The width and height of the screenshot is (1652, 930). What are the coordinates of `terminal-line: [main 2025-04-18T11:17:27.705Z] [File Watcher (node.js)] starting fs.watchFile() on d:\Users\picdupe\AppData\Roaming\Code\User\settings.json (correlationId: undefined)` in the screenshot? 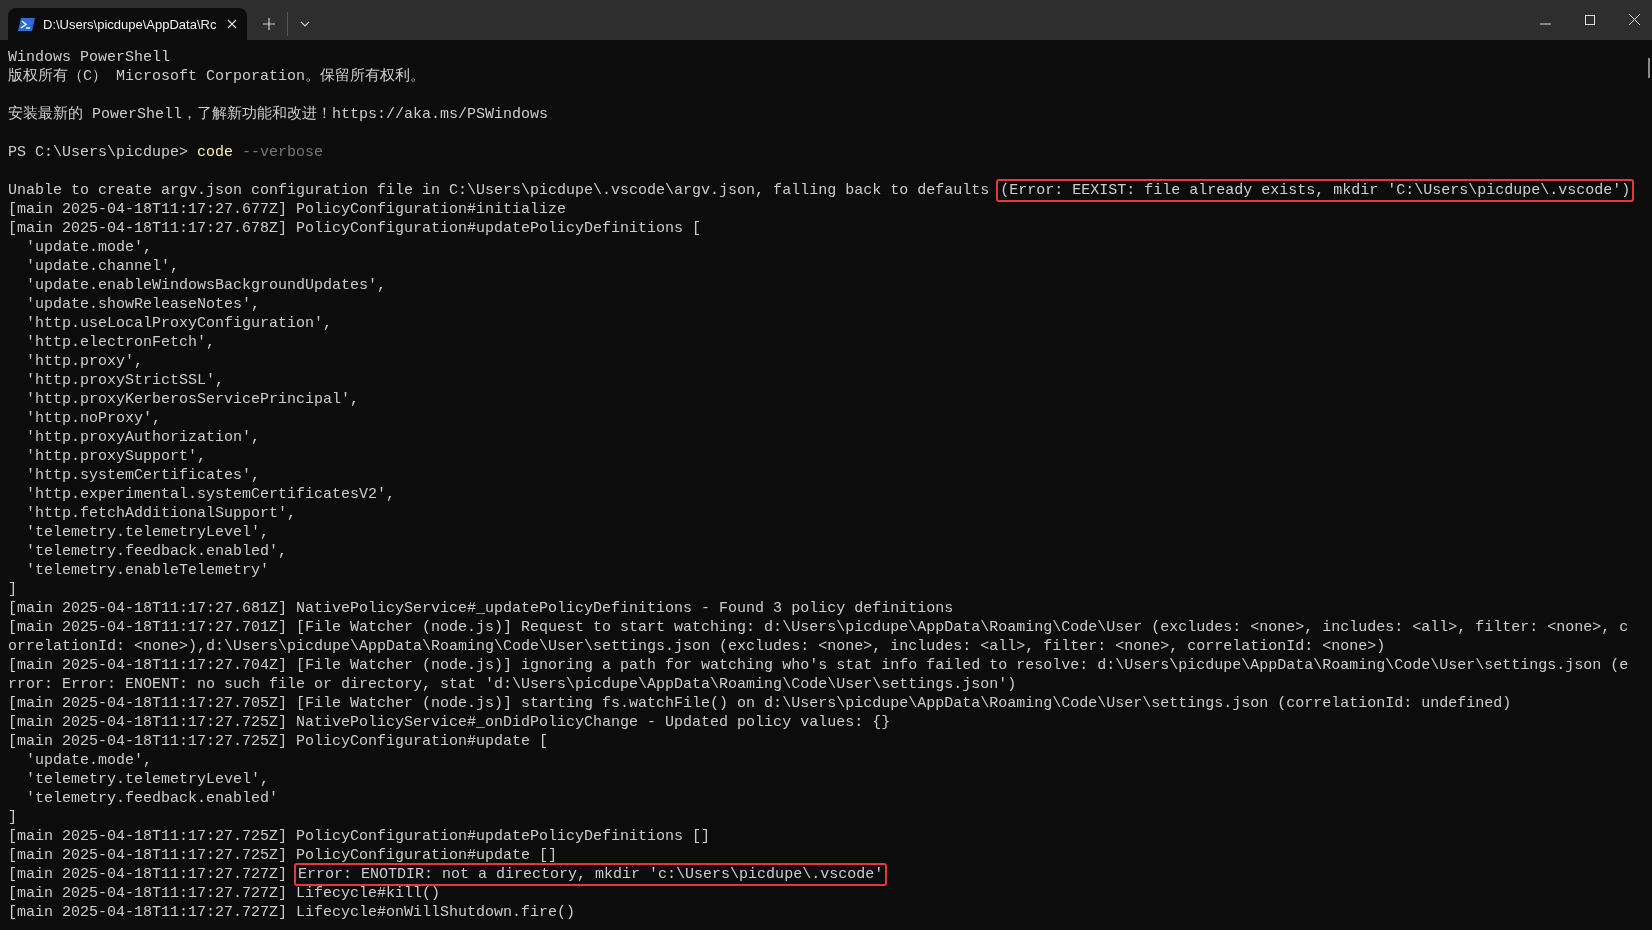 It's located at (760, 703).